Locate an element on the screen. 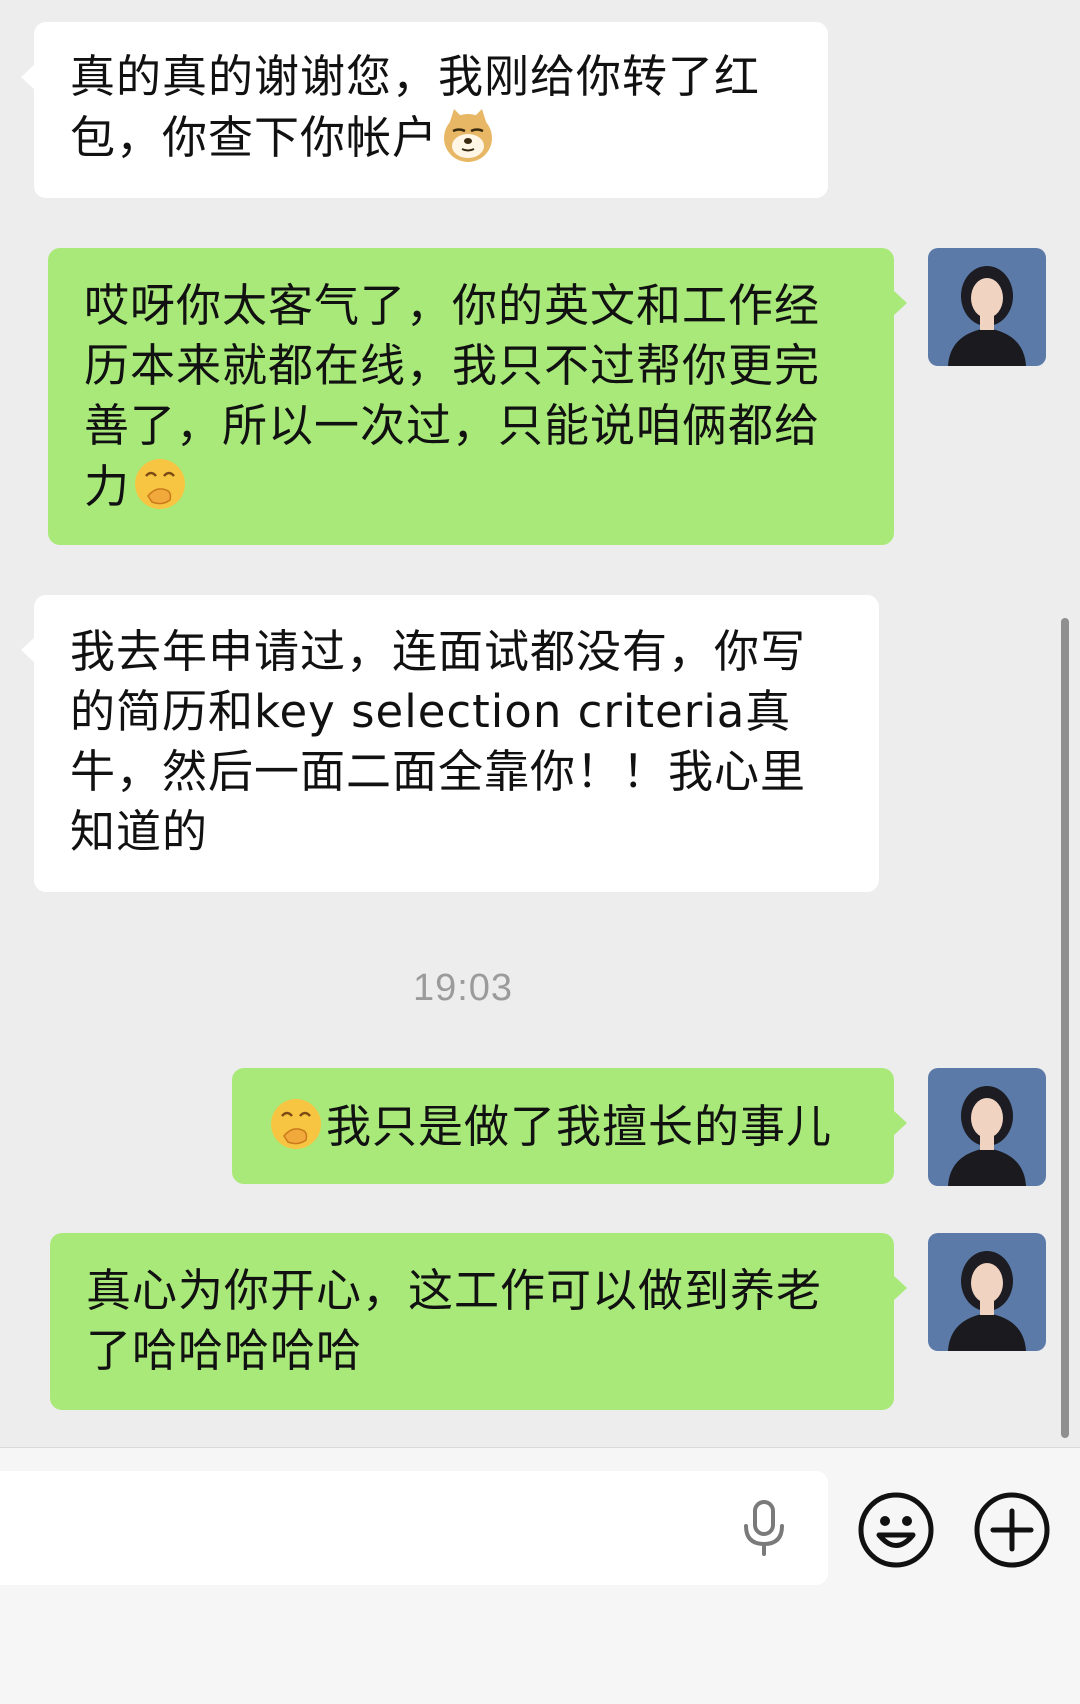 The height and width of the screenshot is (1704, 1080). message-text: 我只是做了我擅长的事儿 is located at coordinates (579, 1126).